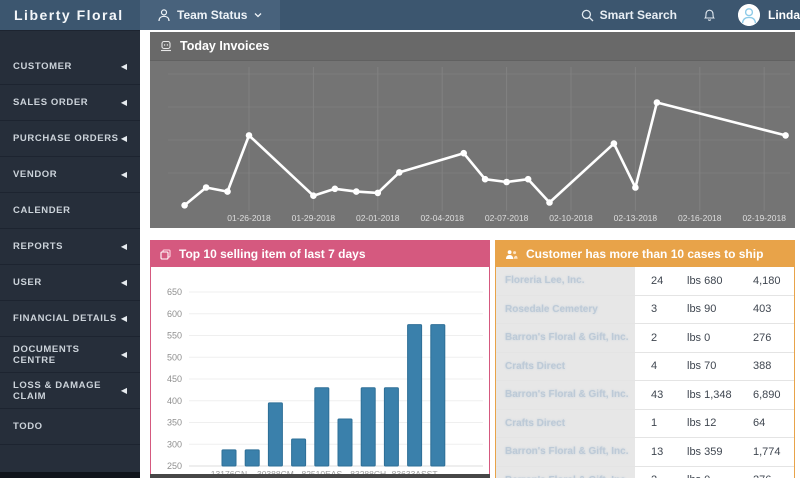 This screenshot has width=800, height=478. I want to click on users-icon, so click(511, 254).